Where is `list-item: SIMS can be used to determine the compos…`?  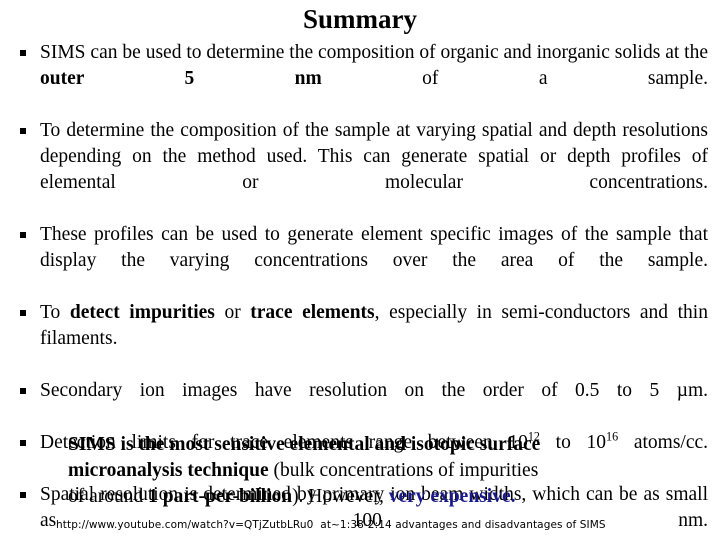 list-item: SIMS can be used to determine the compos… is located at coordinates (358, 79).